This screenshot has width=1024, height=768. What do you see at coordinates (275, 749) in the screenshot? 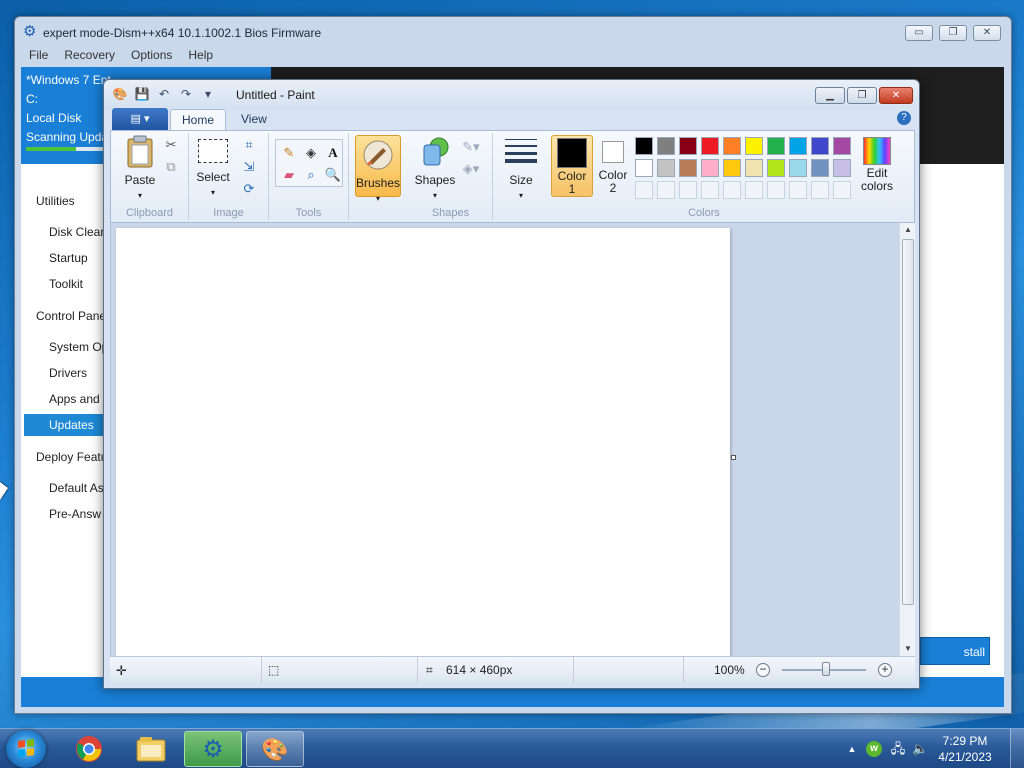
I see `taskbar-paint: 🎨` at bounding box center [275, 749].